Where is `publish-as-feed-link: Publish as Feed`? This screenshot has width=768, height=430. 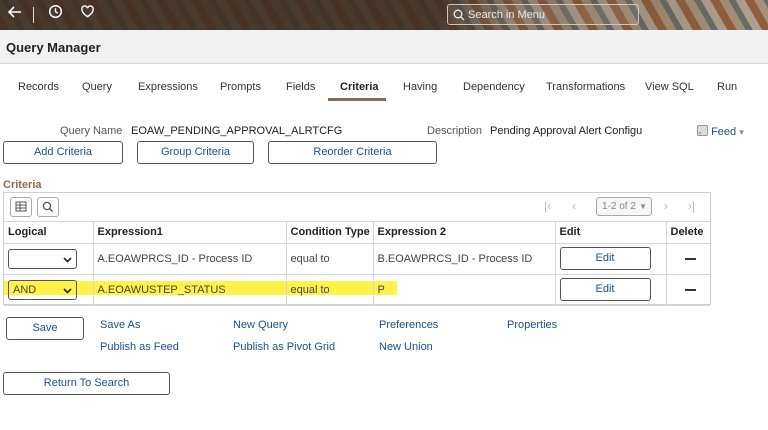
publish-as-feed-link: Publish as Feed is located at coordinates (139, 347).